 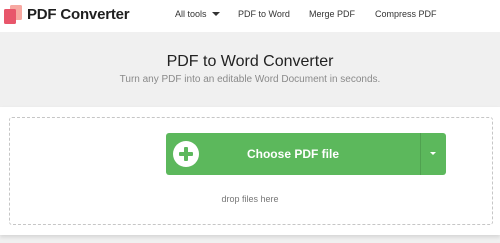 I want to click on nav-pdf-to-word: PDF to Word, so click(x=264, y=14).